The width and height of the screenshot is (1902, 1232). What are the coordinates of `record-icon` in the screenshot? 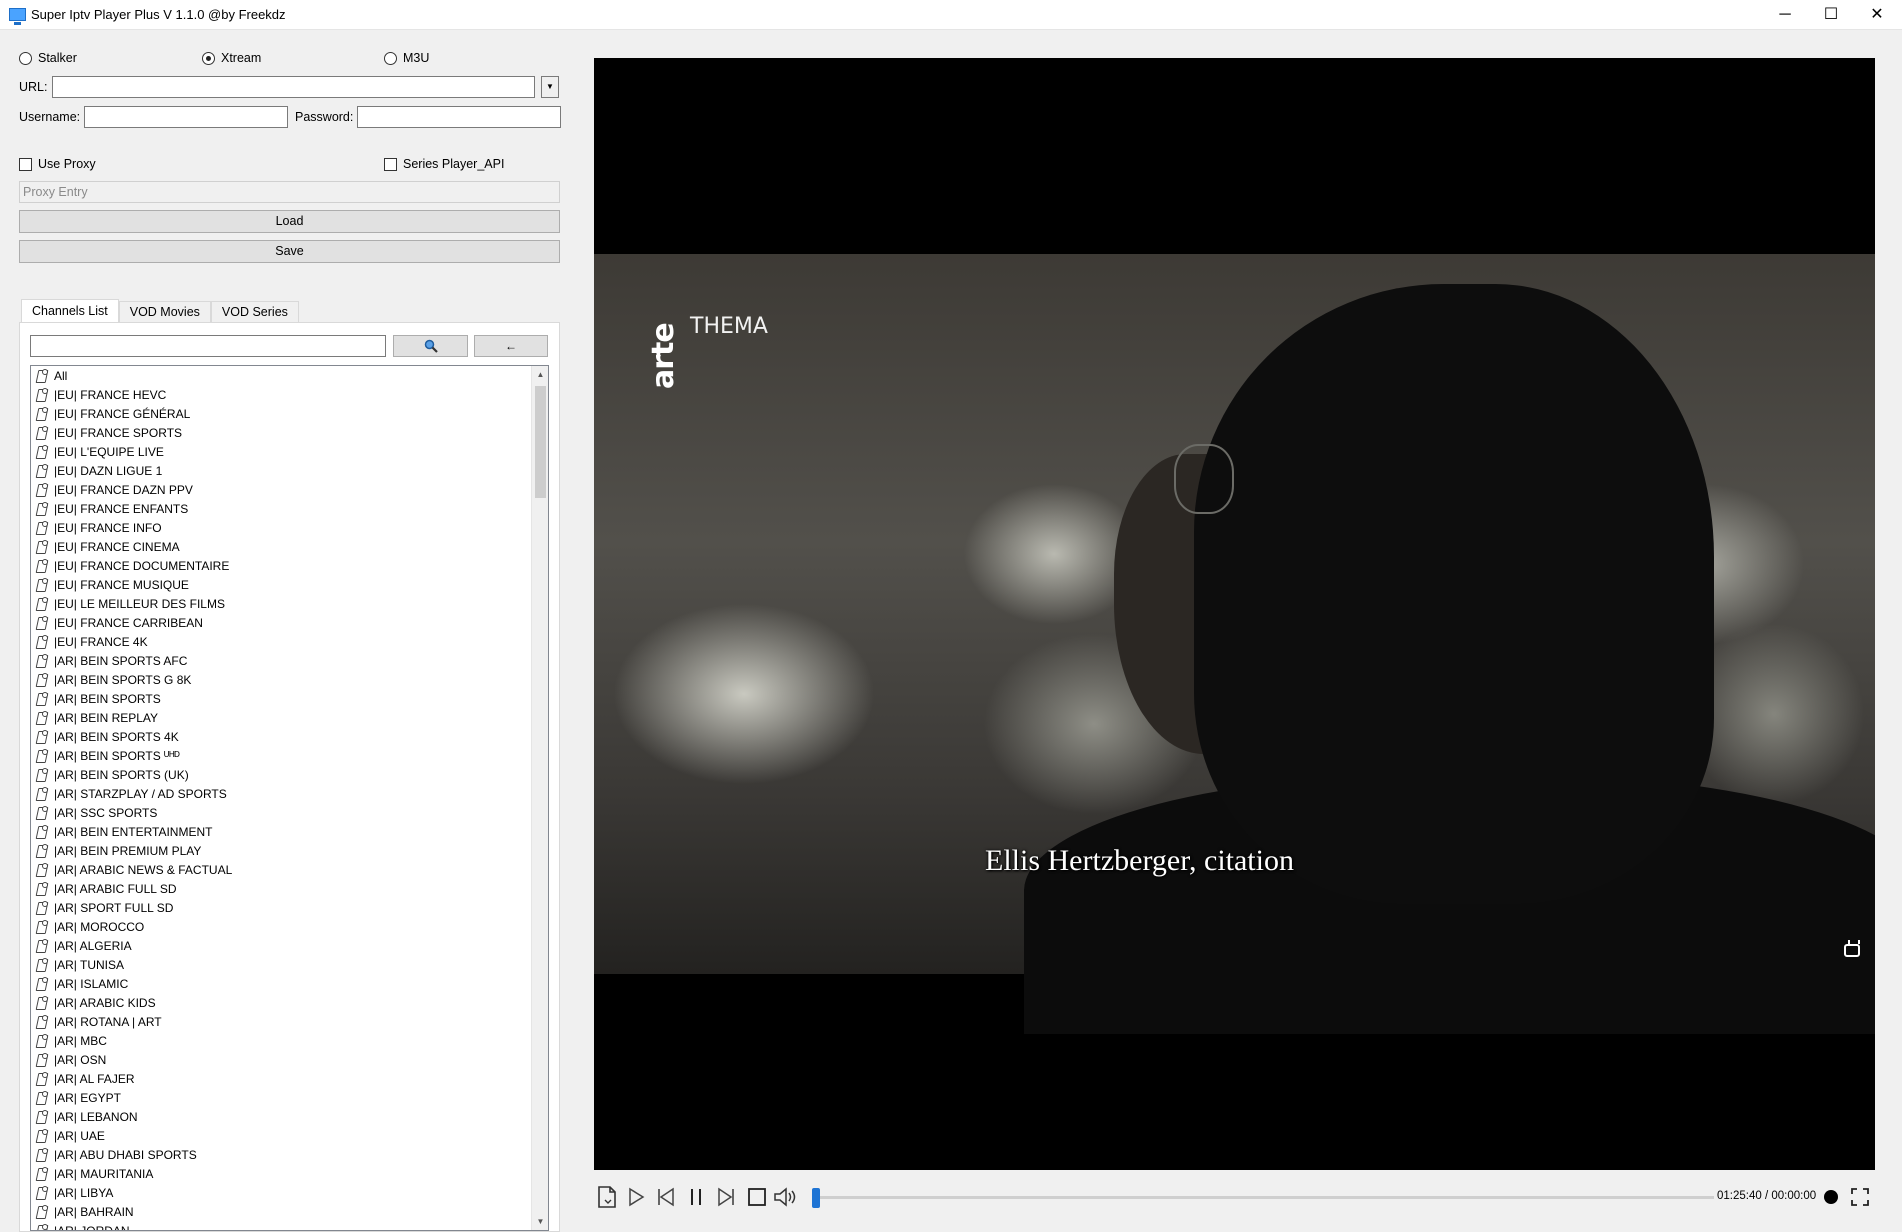 It's located at (1831, 1197).